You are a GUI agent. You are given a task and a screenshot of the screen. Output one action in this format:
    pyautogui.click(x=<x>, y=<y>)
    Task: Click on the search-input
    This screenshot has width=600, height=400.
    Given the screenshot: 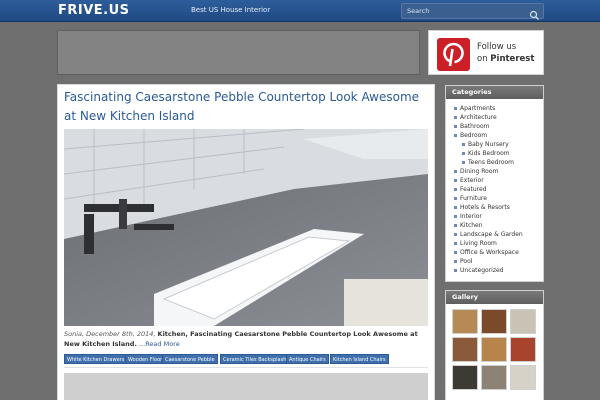 What is the action you would take?
    pyautogui.click(x=464, y=11)
    